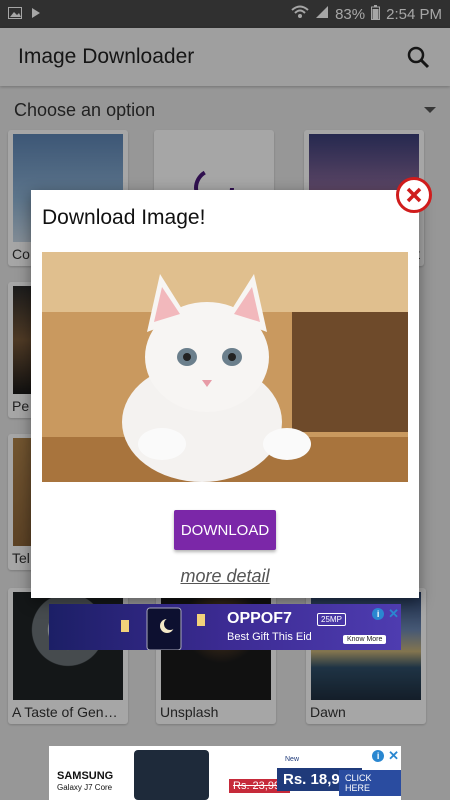  What do you see at coordinates (292, 759) in the screenshot?
I see `ad-new-tag: New` at bounding box center [292, 759].